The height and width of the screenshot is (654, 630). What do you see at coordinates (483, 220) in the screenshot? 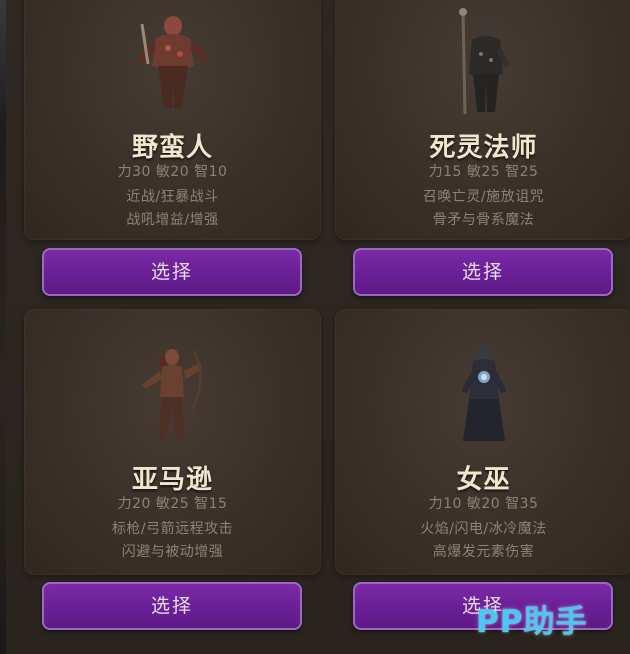
I see `class-description-line2: 骨矛与骨系魔法` at bounding box center [483, 220].